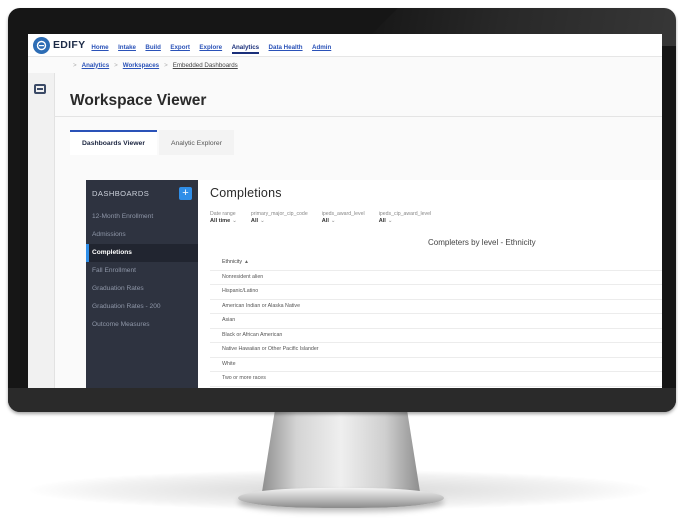 The height and width of the screenshot is (521, 678). What do you see at coordinates (152, 47) in the screenshot?
I see `nav-build: Build` at bounding box center [152, 47].